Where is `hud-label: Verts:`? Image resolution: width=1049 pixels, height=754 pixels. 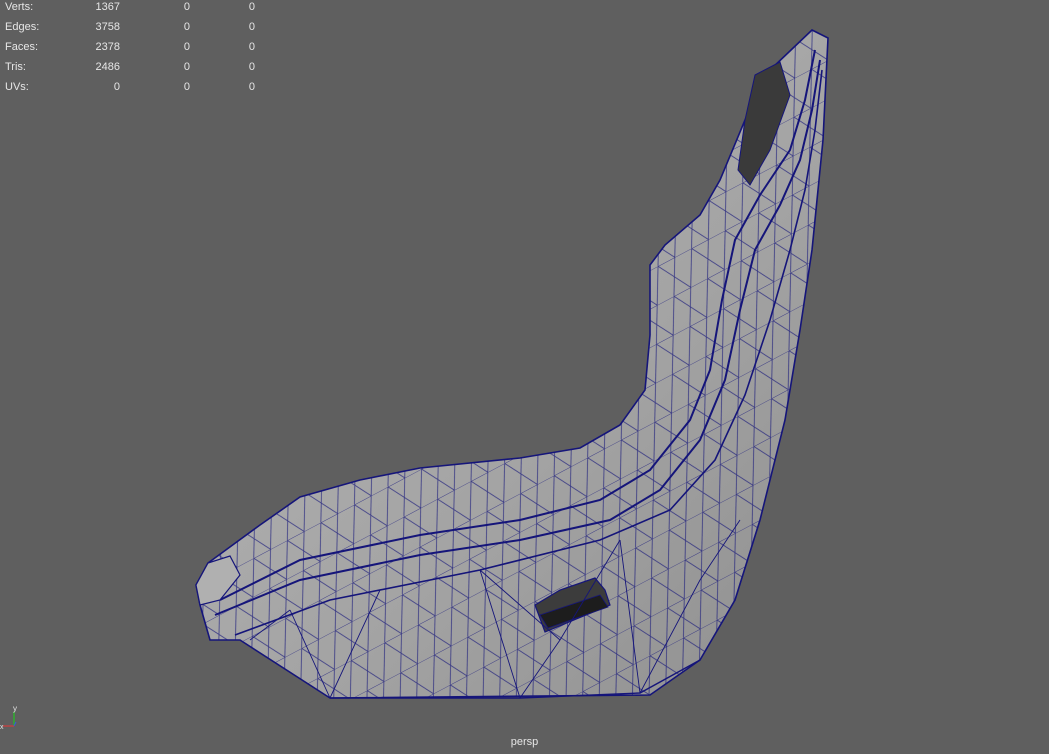
hud-label: Verts: is located at coordinates (19, 7).